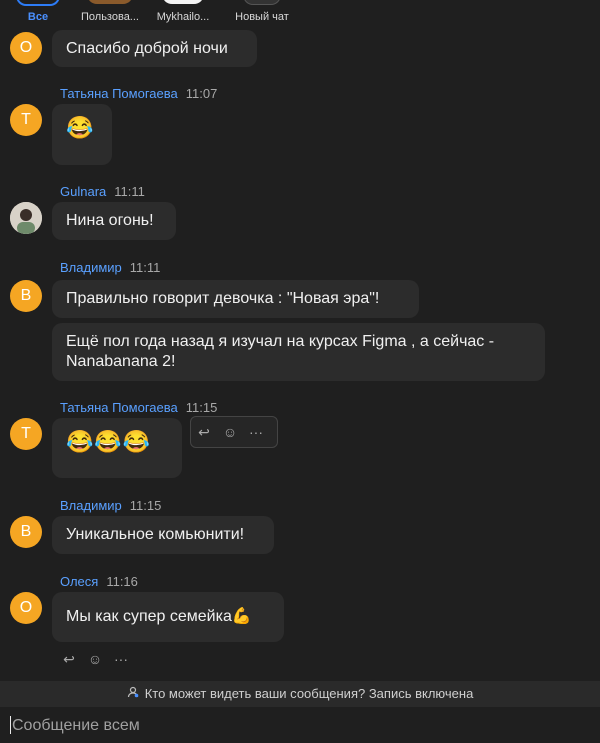 The height and width of the screenshot is (743, 600). I want to click on sender-name: Gulnara, so click(83, 191).